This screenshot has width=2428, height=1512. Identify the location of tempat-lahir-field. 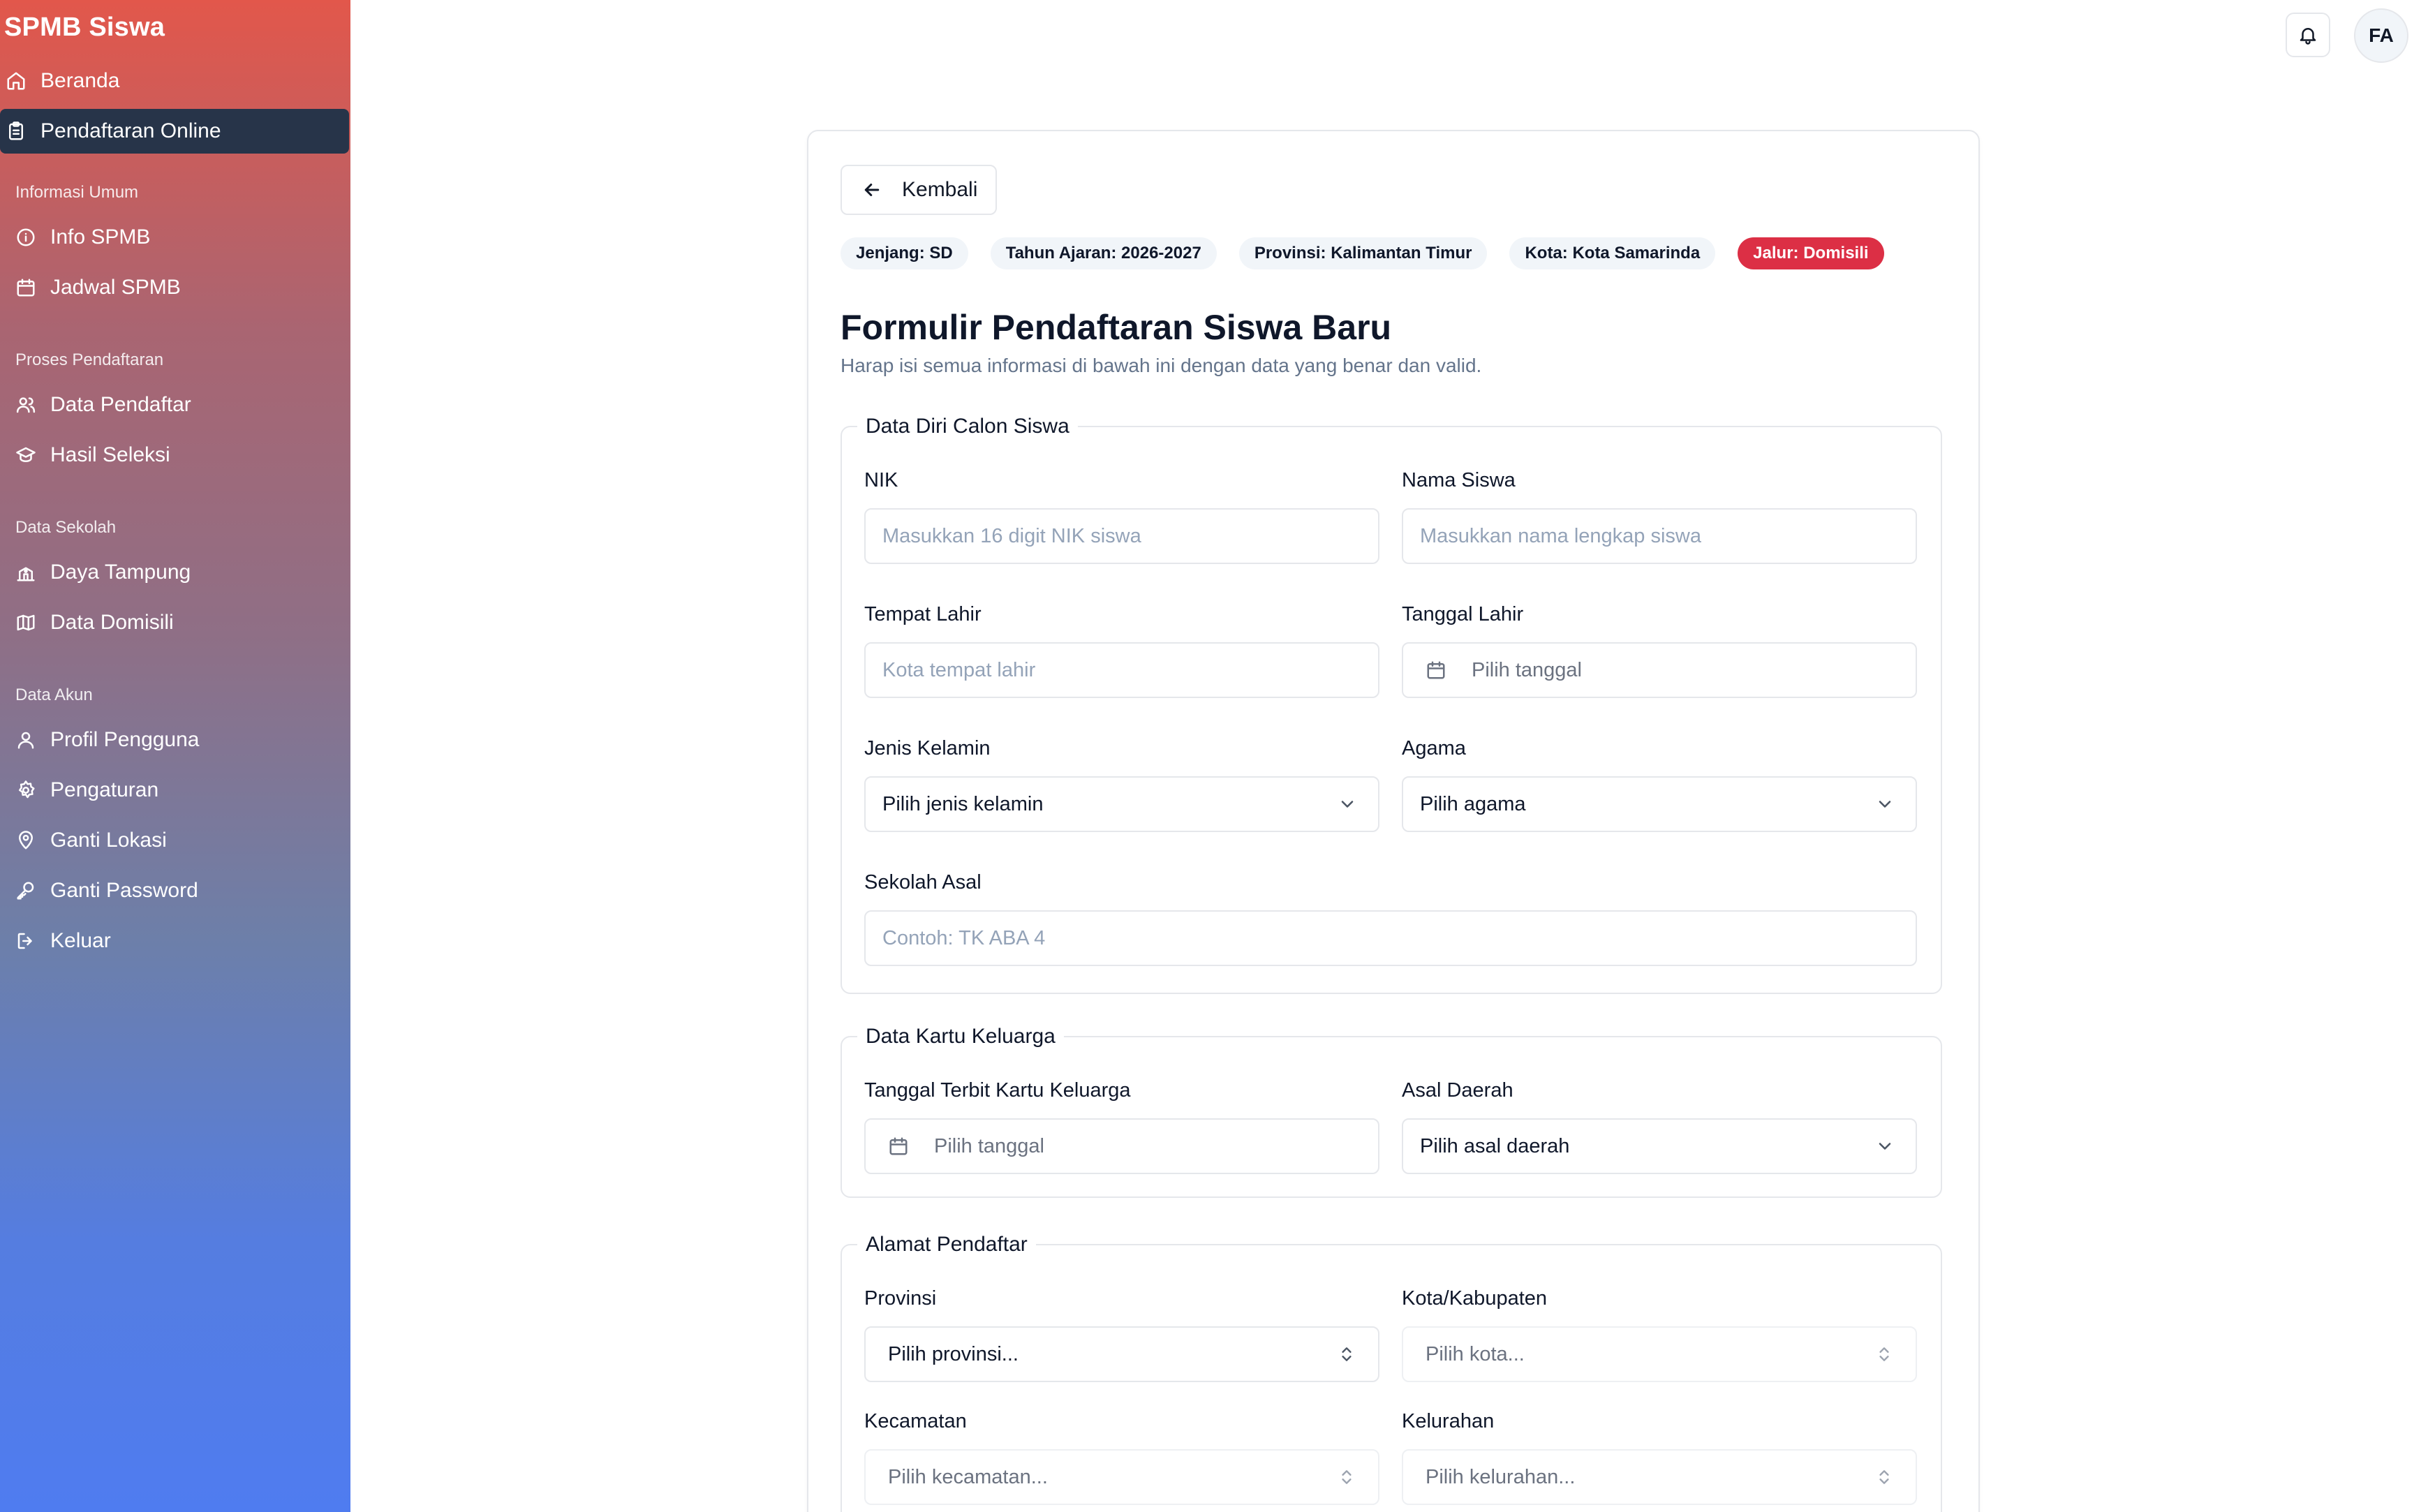
(1121, 670).